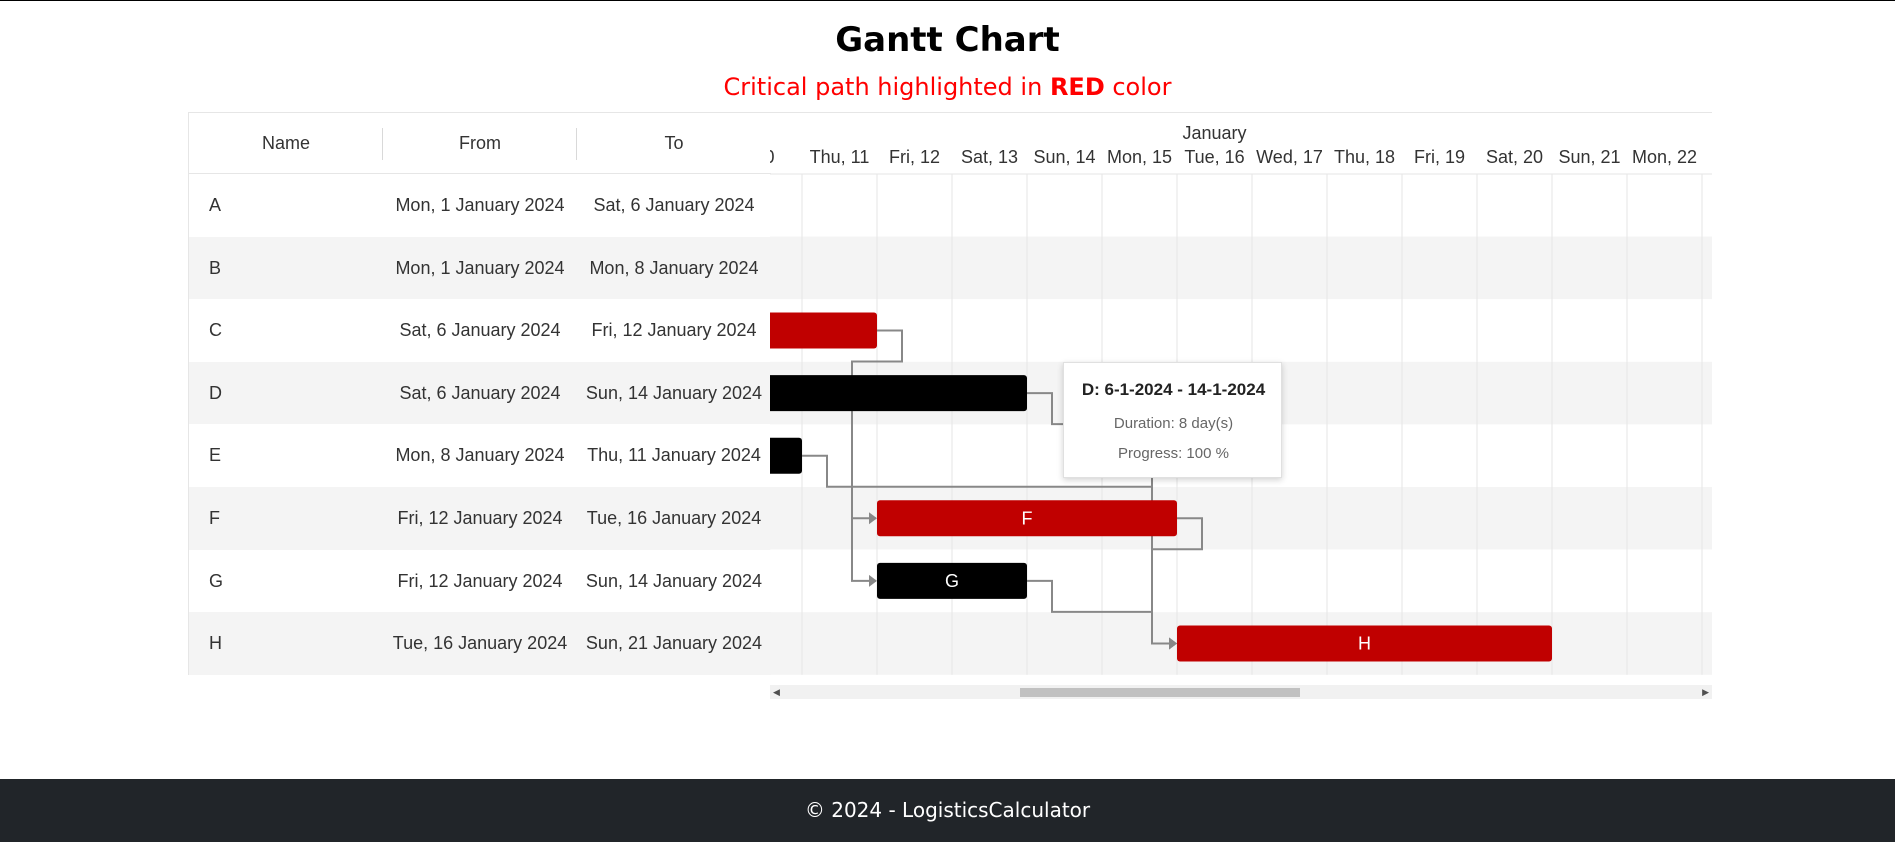 Image resolution: width=1895 pixels, height=842 pixels. What do you see at coordinates (215, 205) in the screenshot?
I see `task-name-cell: A` at bounding box center [215, 205].